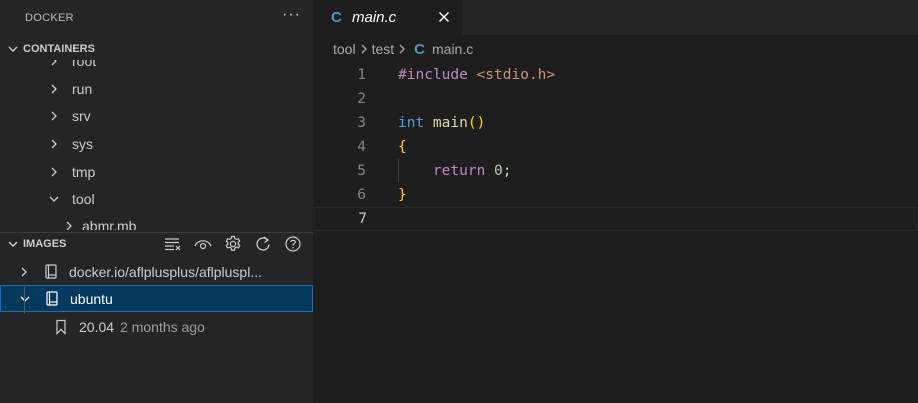 The image size is (918, 403). I want to click on line-number: 6, so click(361, 195).